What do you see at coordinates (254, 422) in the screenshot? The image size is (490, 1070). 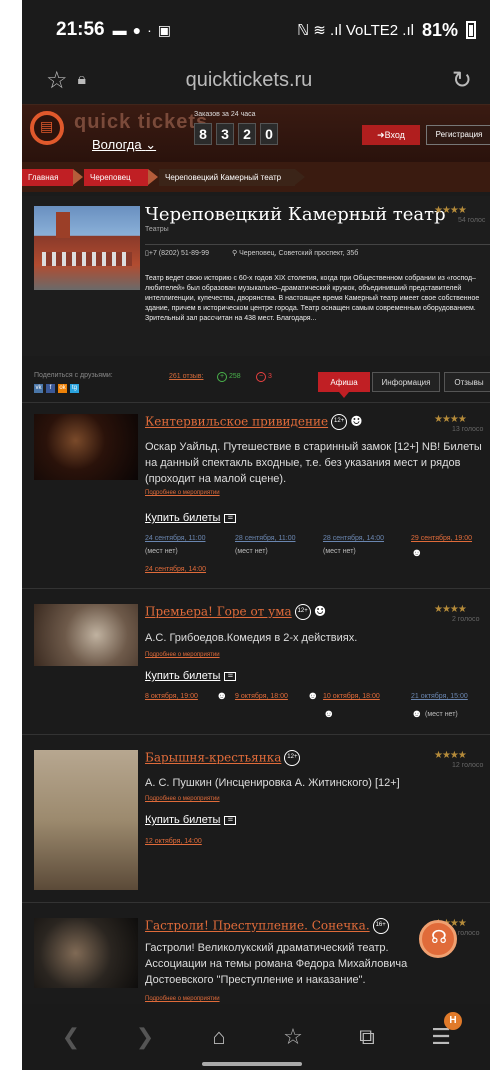 I see `event-title: Кентервильское привидение 12+ ☻` at bounding box center [254, 422].